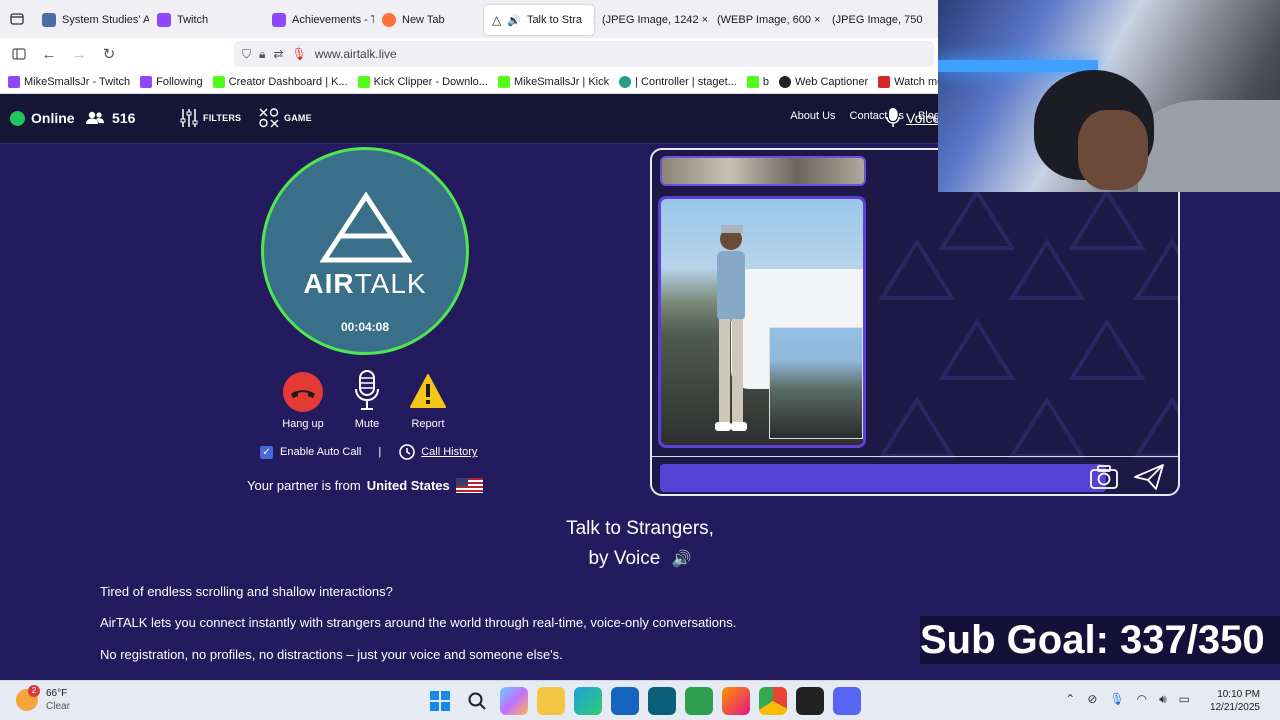  I want to click on browser-tab-active: △ 🔊 Talk to Stra ✕, so click(539, 20).